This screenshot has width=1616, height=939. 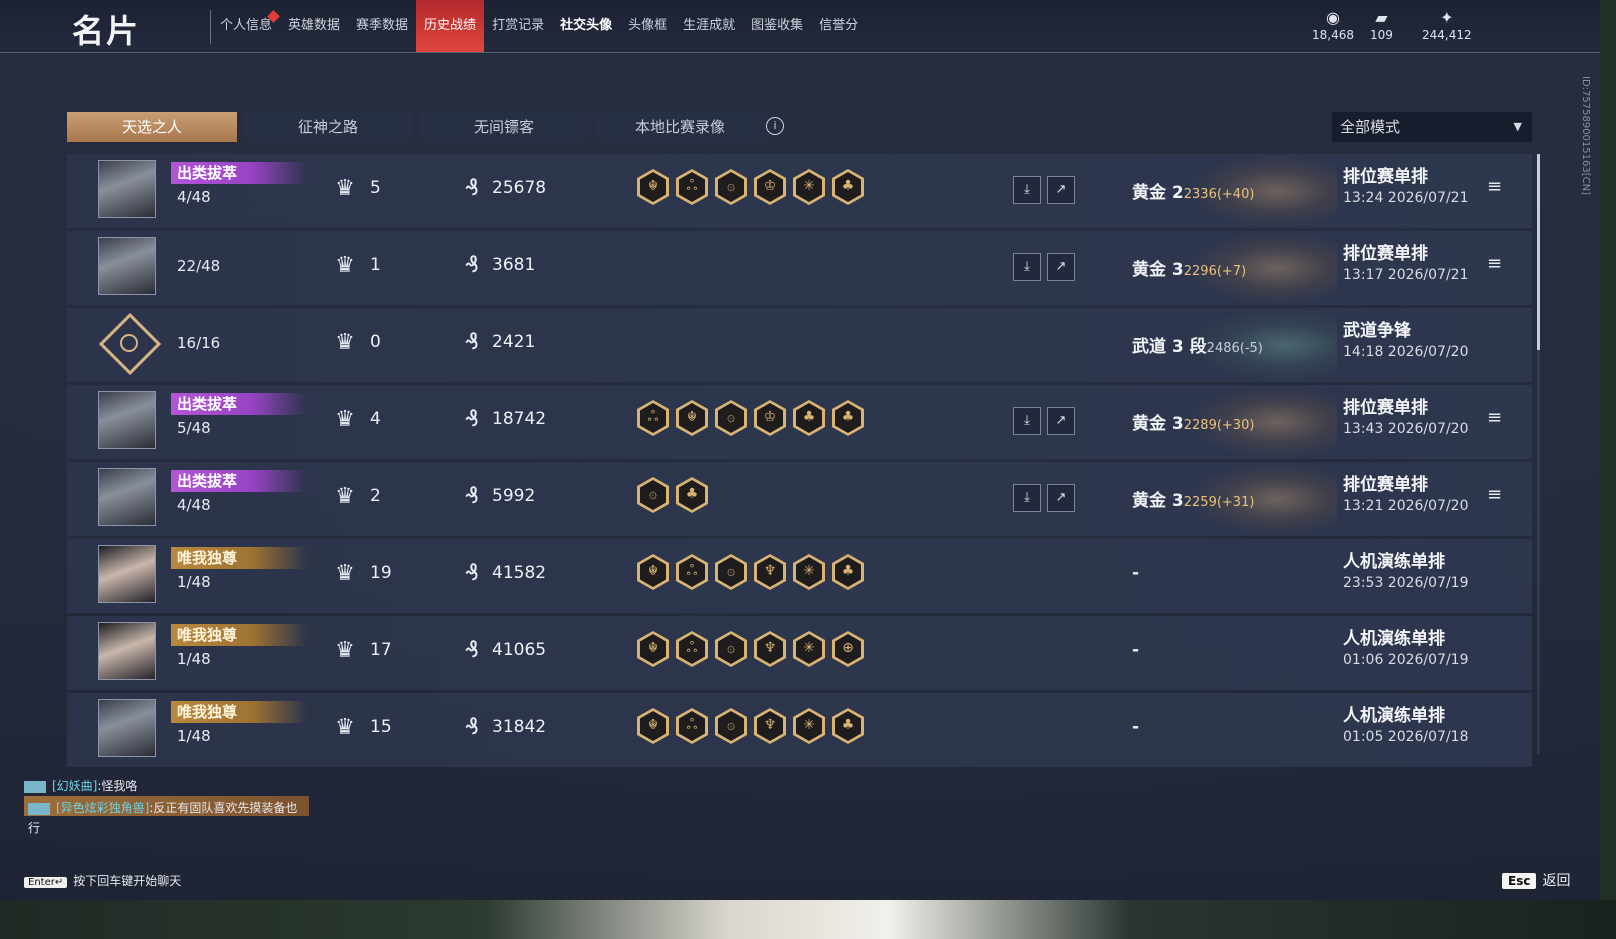 I want to click on kill-count: 5, so click(x=375, y=188).